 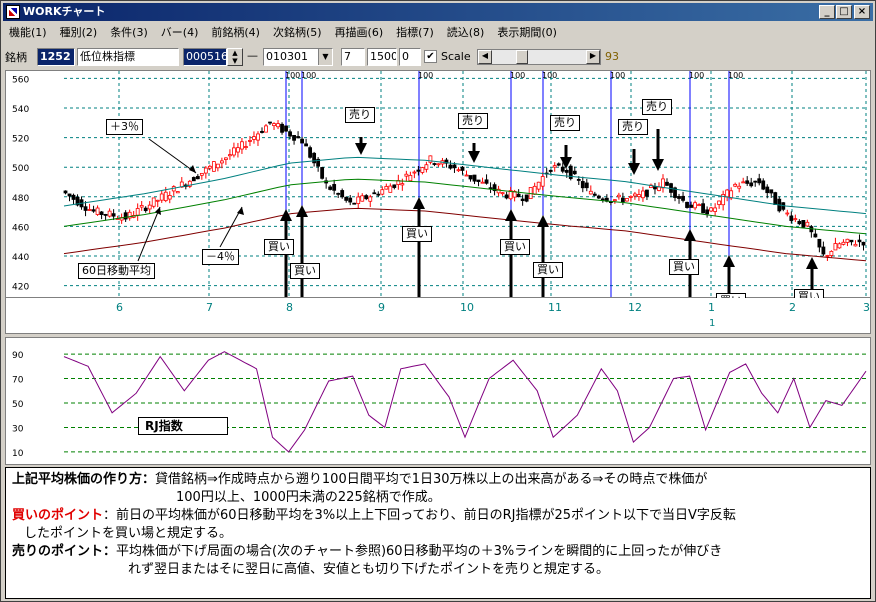 What do you see at coordinates (172, 156) in the screenshot?
I see `plus3-pointer` at bounding box center [172, 156].